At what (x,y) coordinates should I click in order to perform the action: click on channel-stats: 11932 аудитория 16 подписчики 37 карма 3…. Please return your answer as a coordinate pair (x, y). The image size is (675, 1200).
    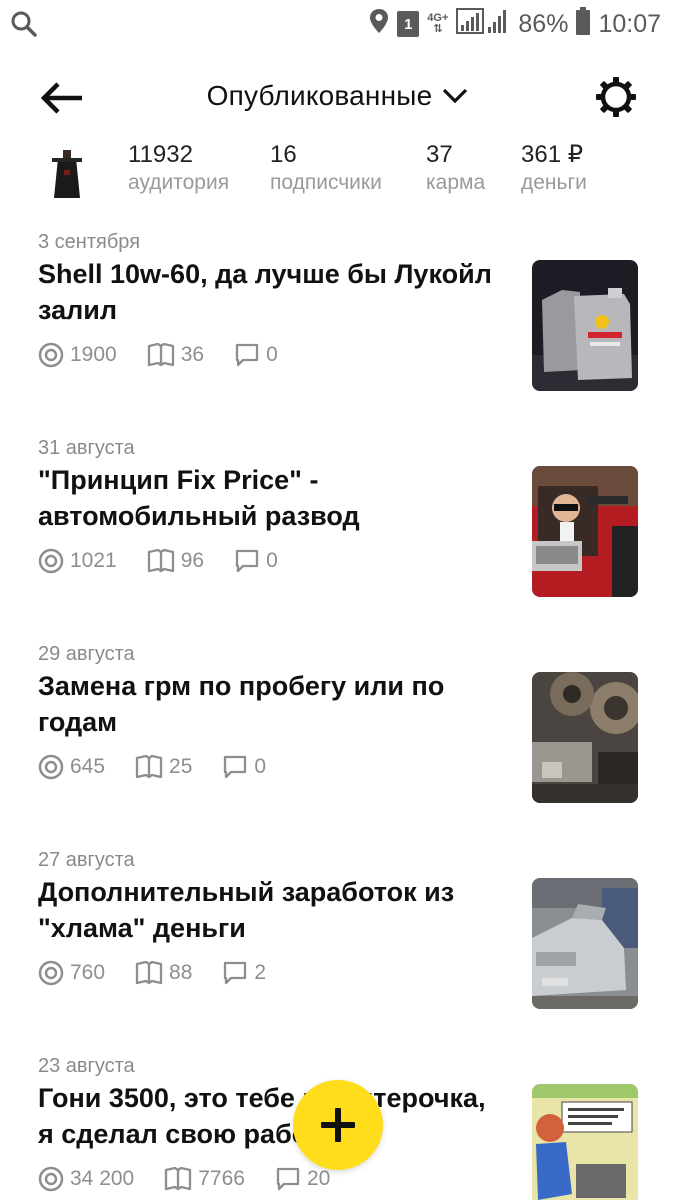
    Looking at the image, I should click on (337, 171).